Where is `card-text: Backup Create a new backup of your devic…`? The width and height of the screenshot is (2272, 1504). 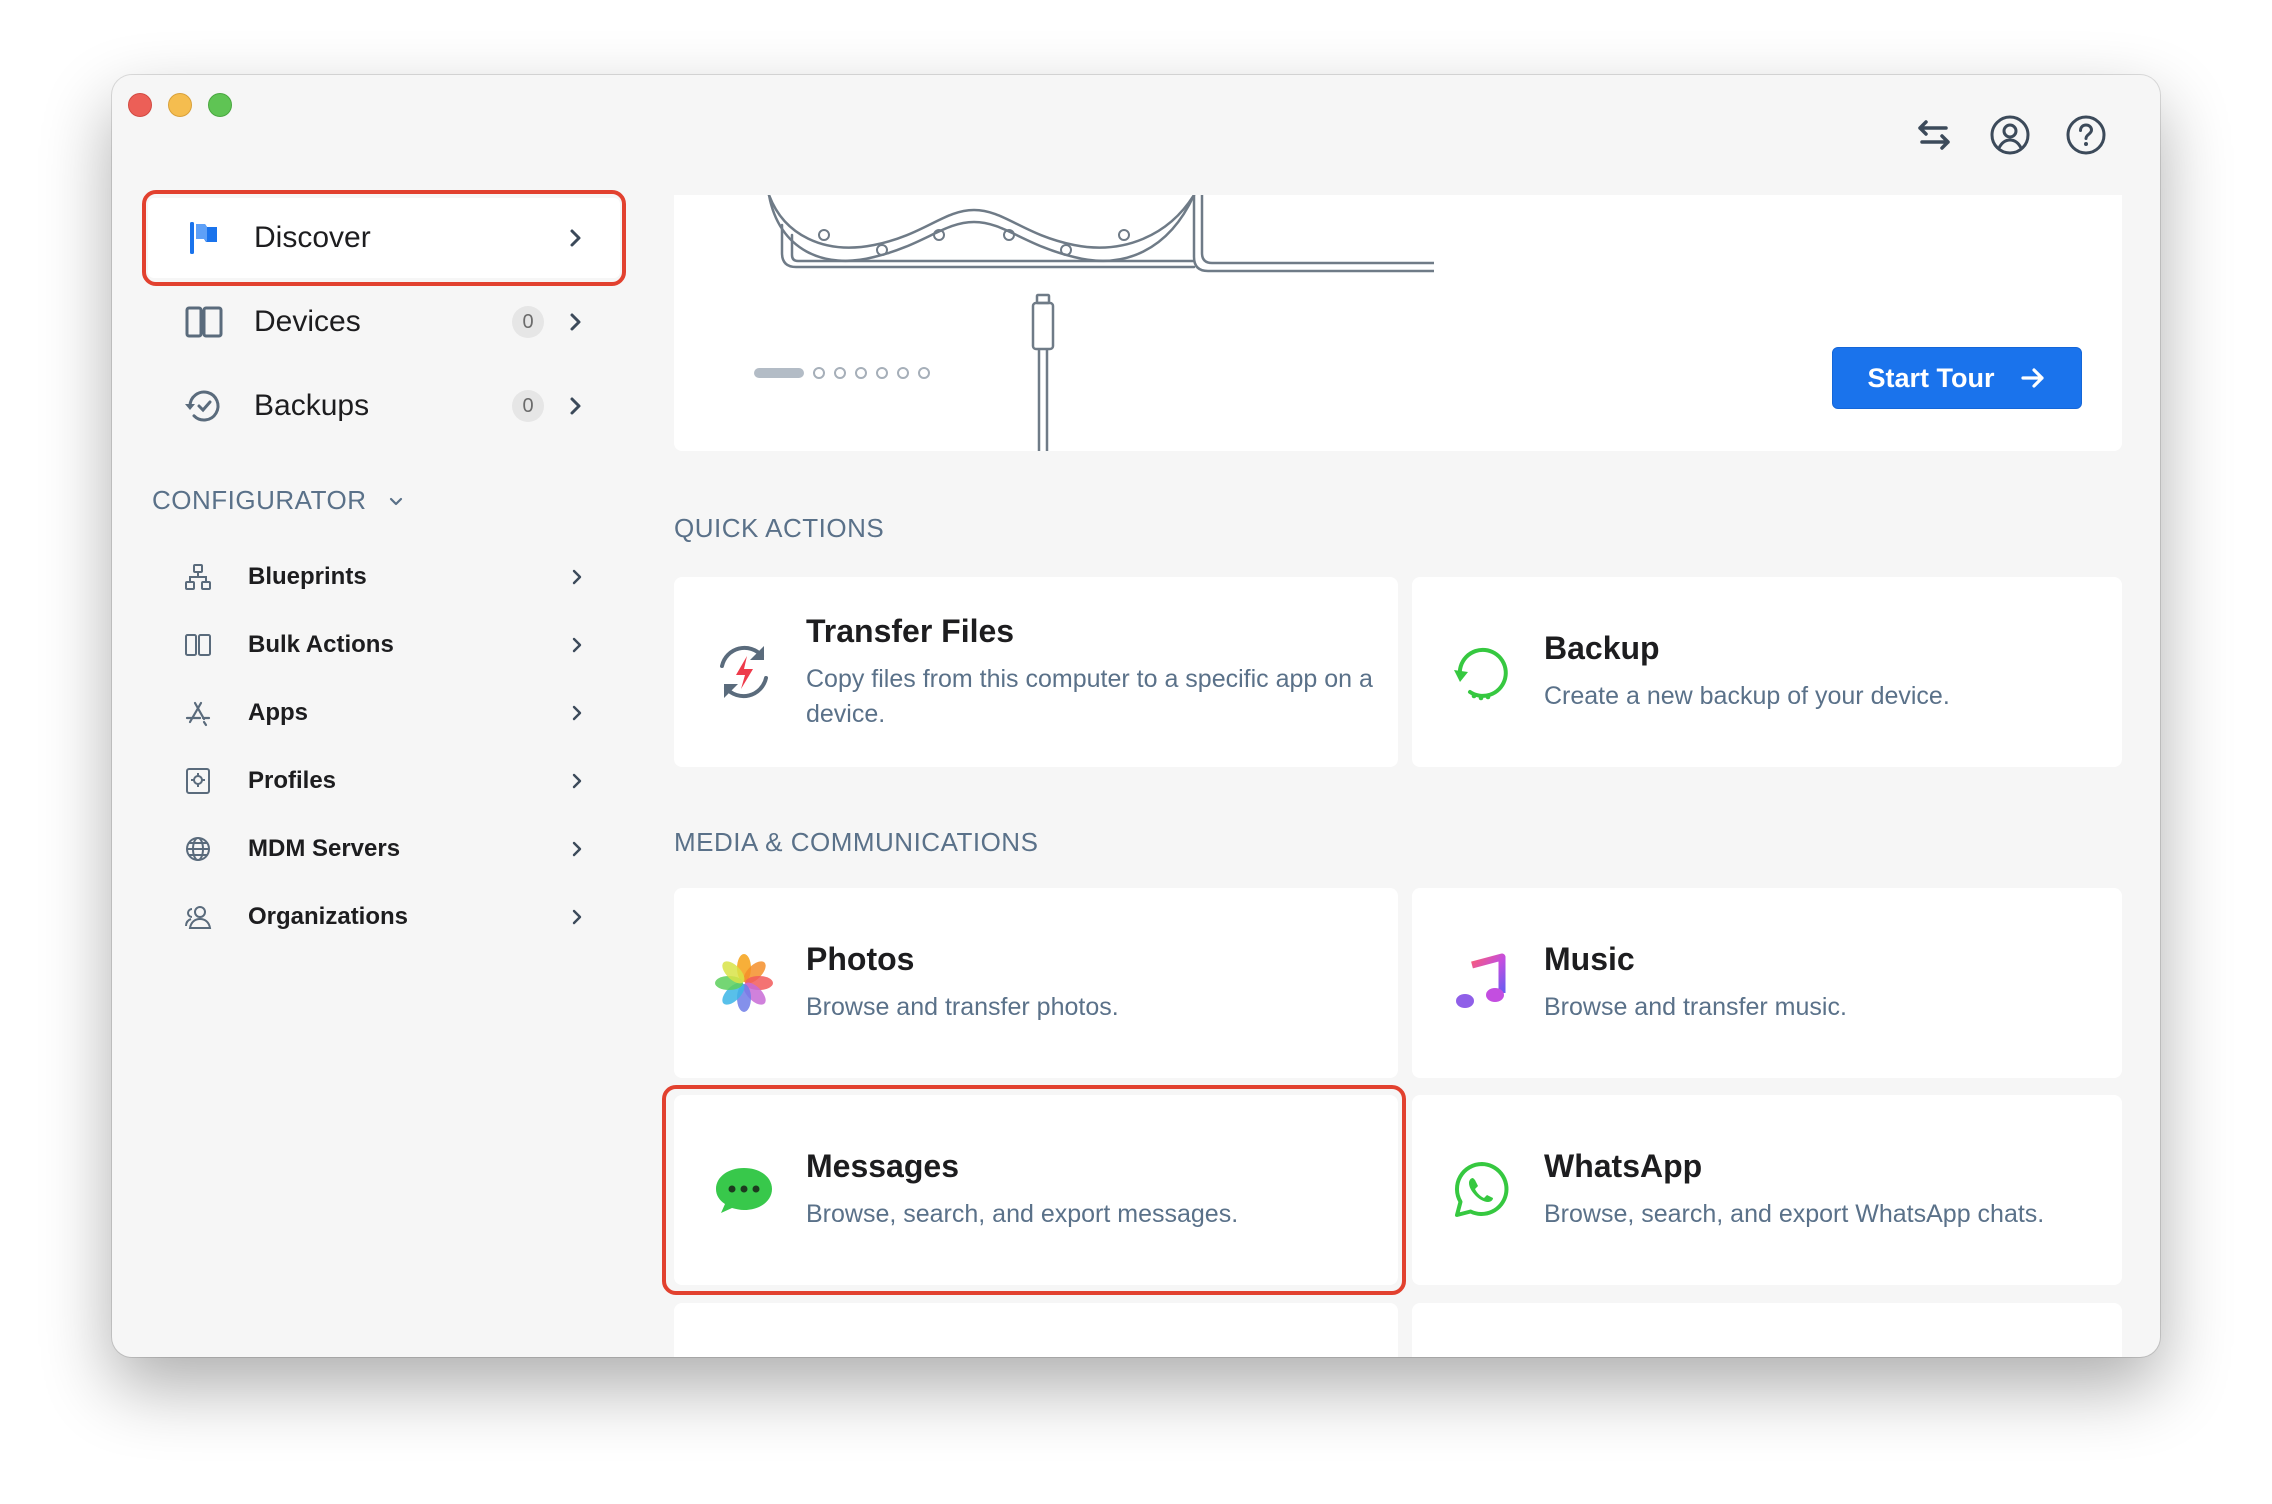
card-text: Backup Create a new backup of your devic… is located at coordinates (1833, 672).